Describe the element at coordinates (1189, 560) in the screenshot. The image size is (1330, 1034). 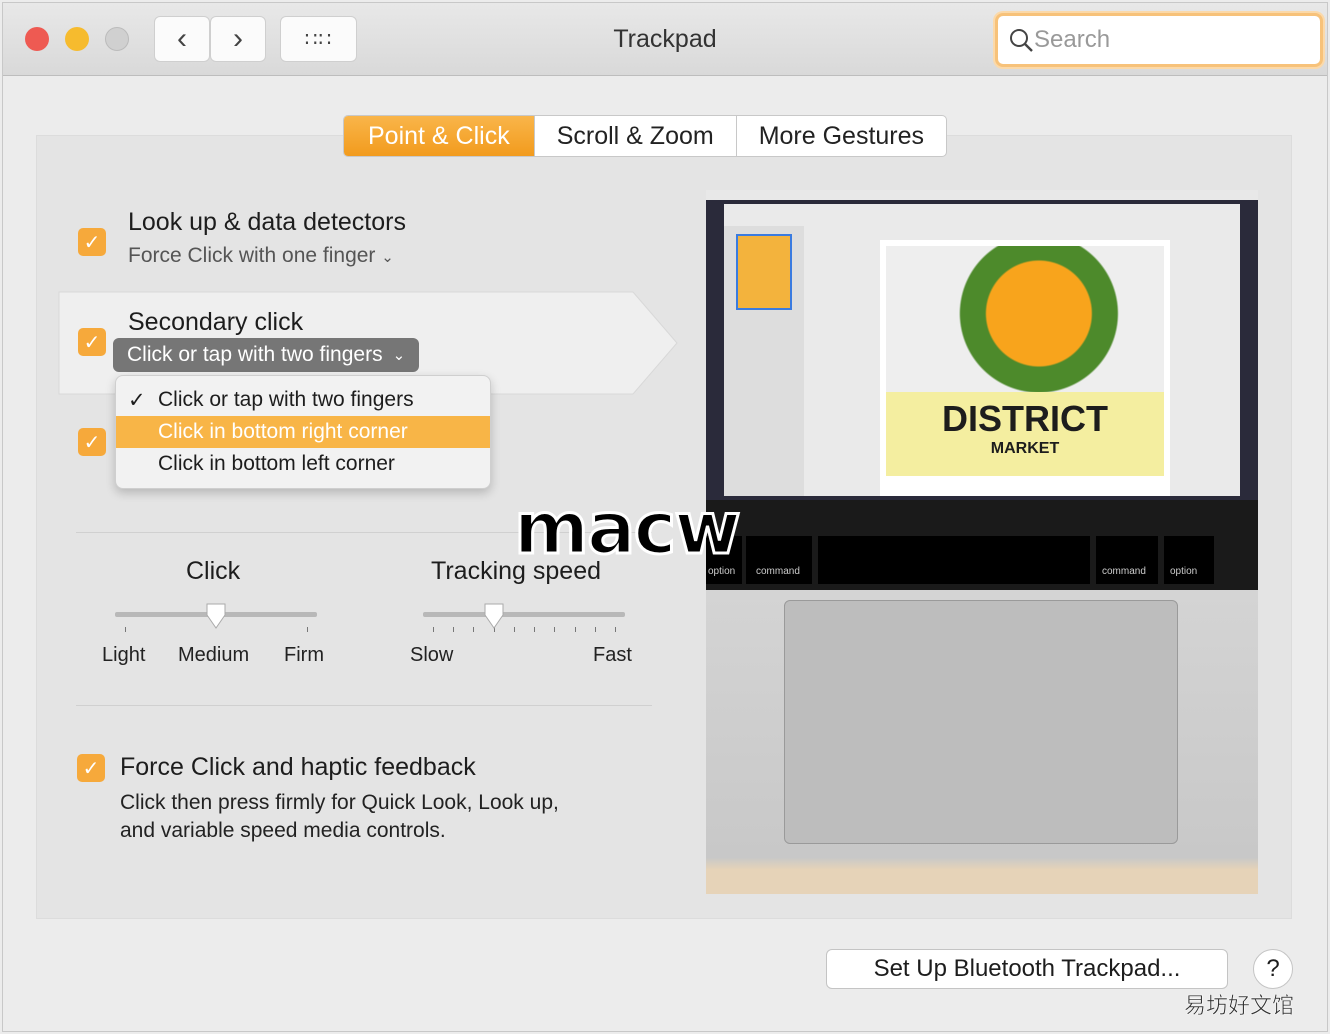
I see `key-option: option` at that location.